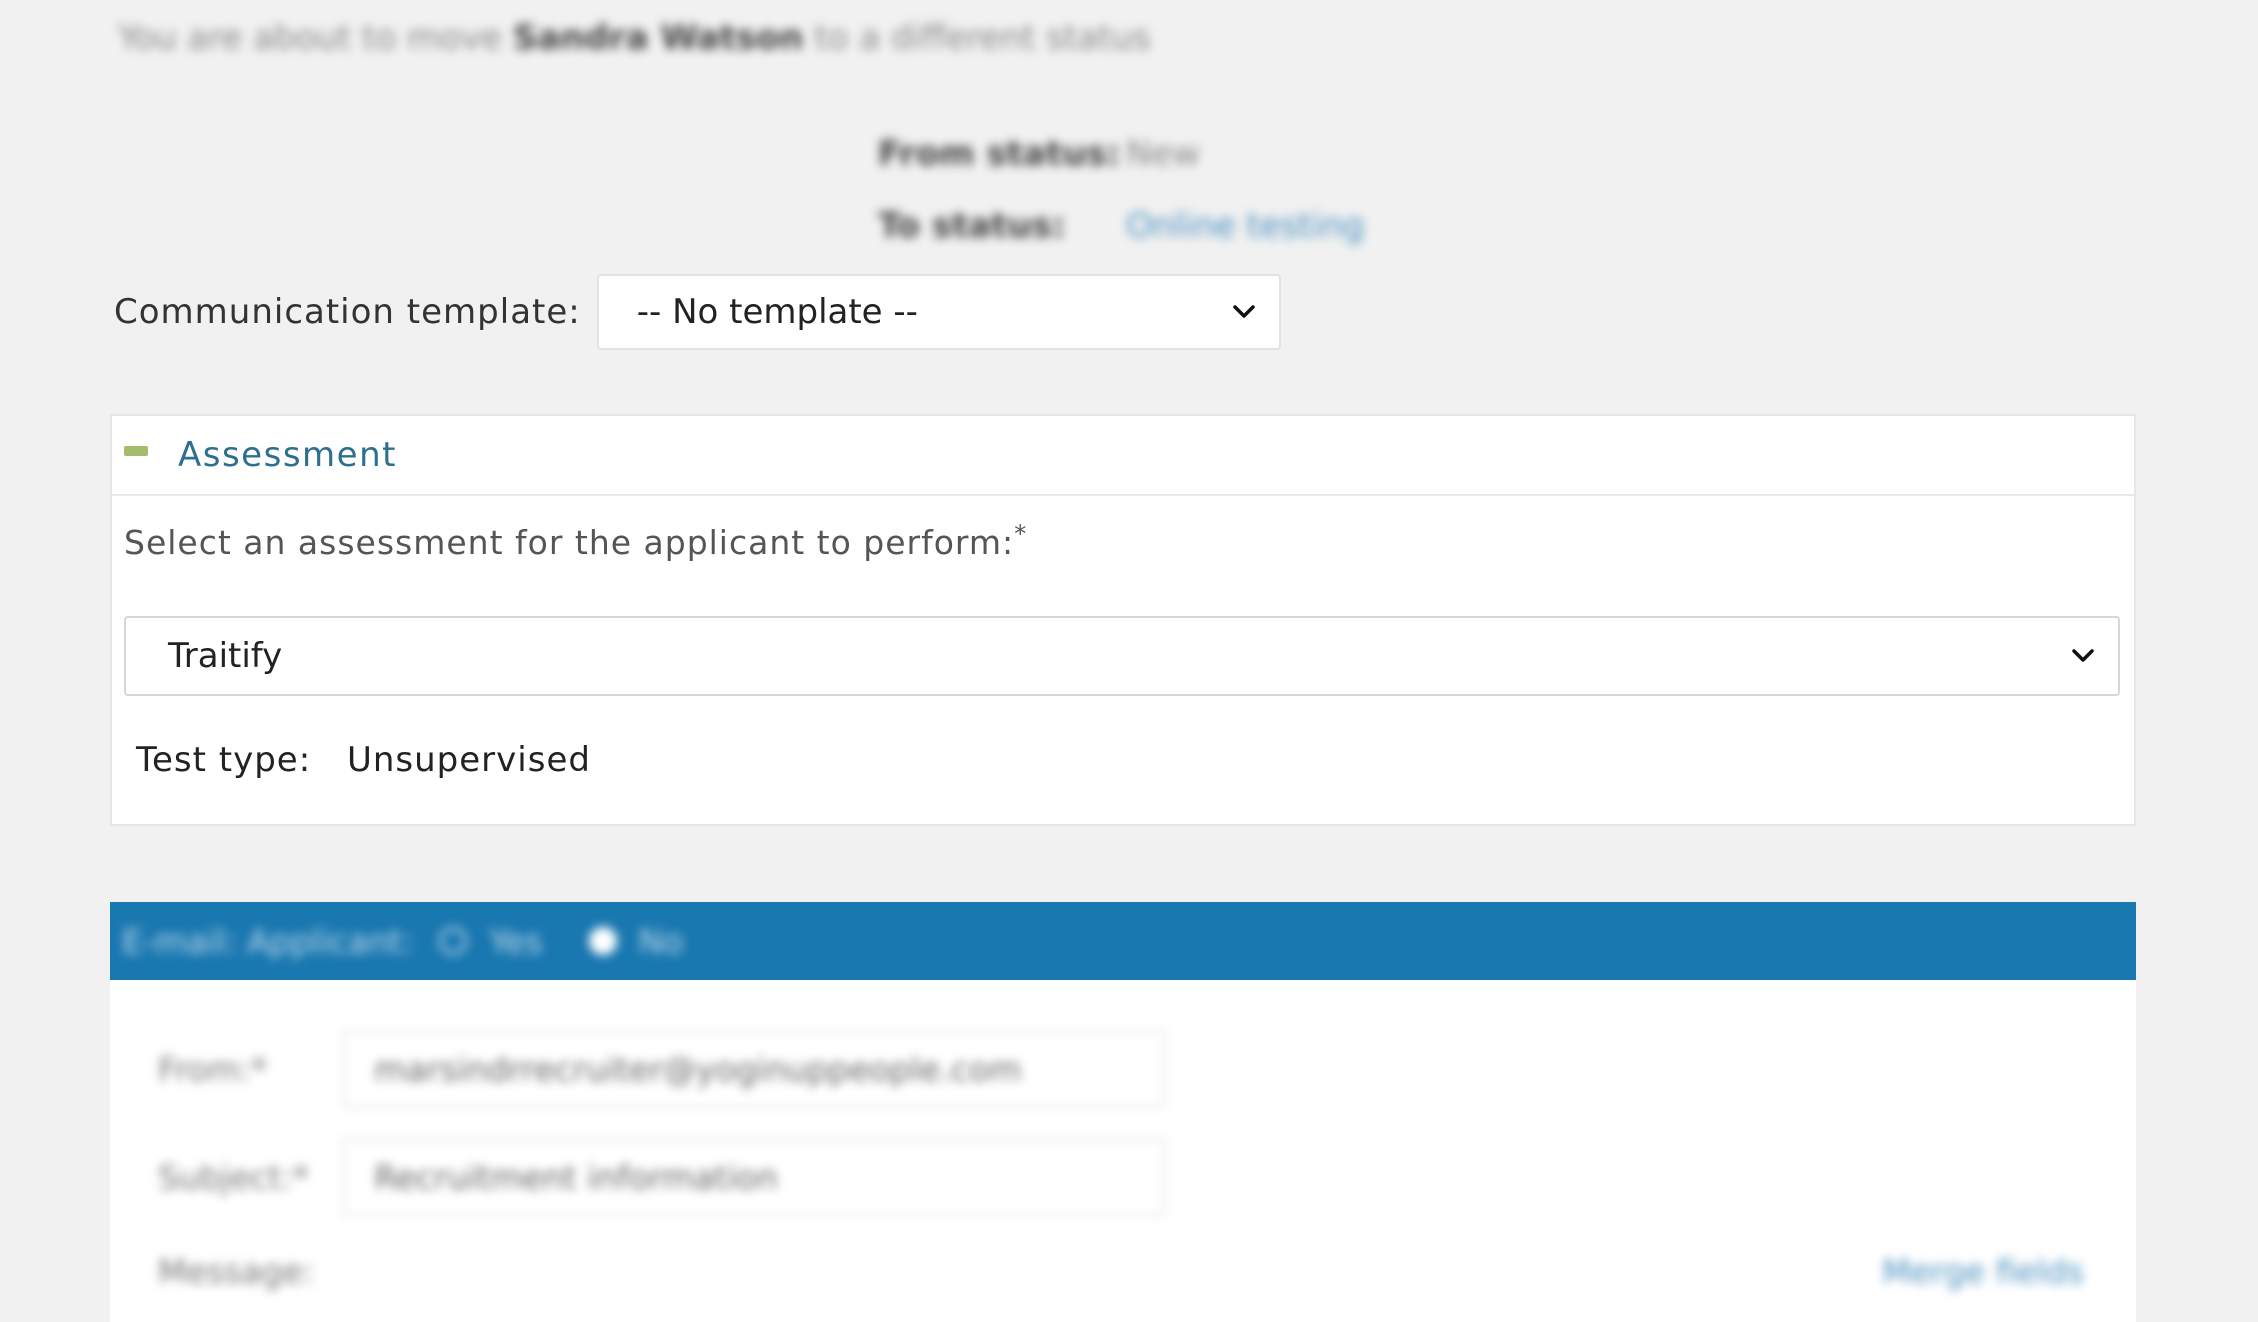  I want to click on intro-prefix: You are about to move, so click(310, 38).